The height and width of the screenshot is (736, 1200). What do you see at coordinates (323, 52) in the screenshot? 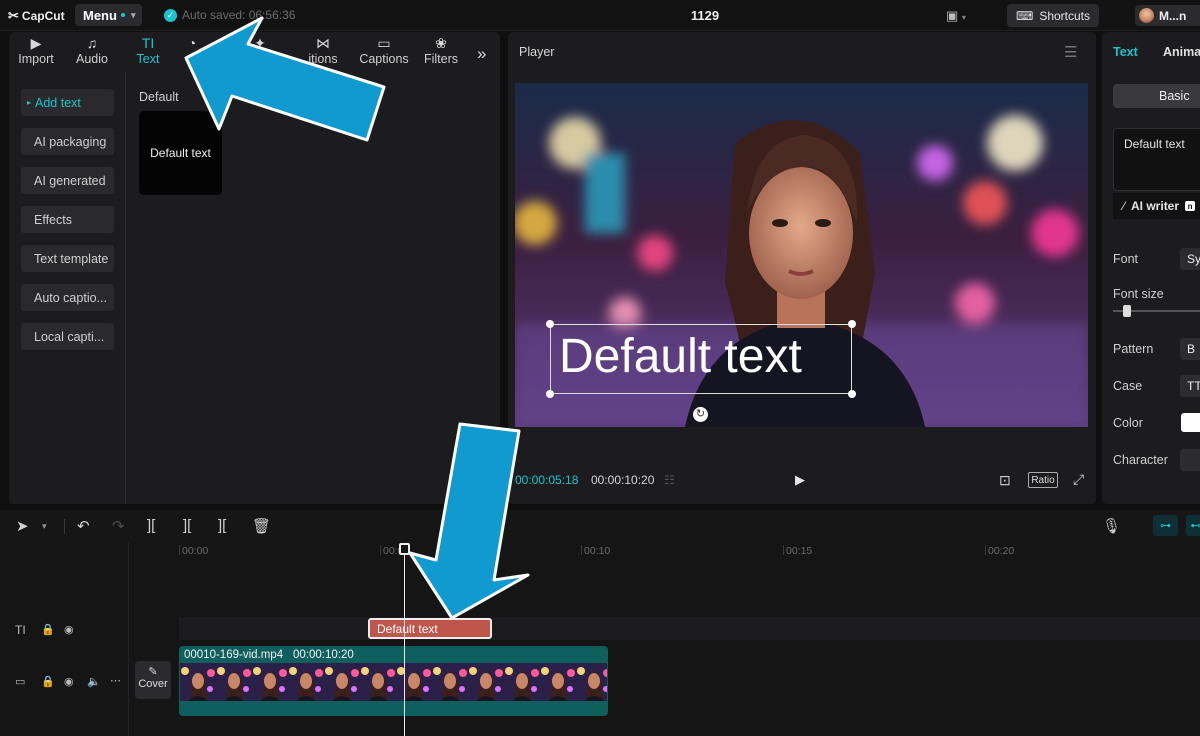
I see `tab-transitions: ⋈ itions` at bounding box center [323, 52].